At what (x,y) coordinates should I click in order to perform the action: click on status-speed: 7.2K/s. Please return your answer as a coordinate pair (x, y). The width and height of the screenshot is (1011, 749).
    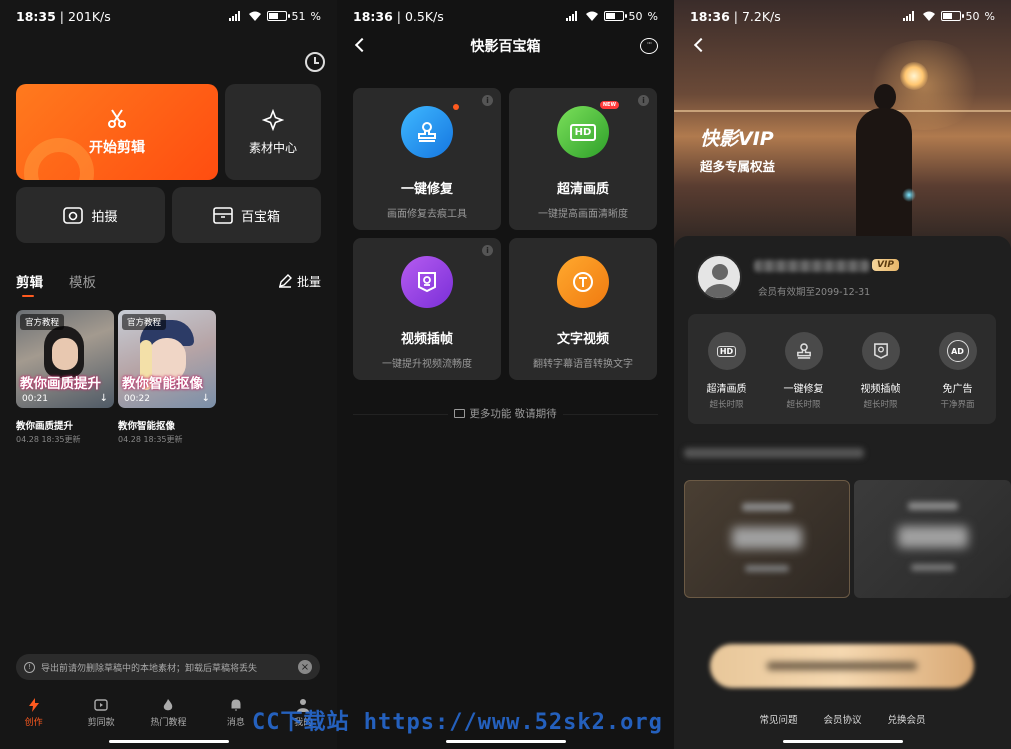
    Looking at the image, I should click on (761, 16).